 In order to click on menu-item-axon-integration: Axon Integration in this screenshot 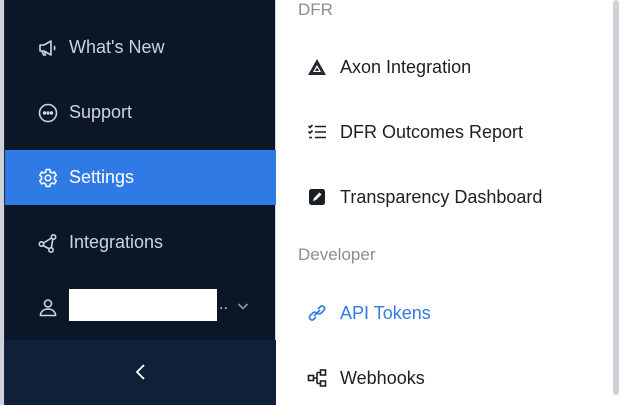, I will do `click(443, 67)`.